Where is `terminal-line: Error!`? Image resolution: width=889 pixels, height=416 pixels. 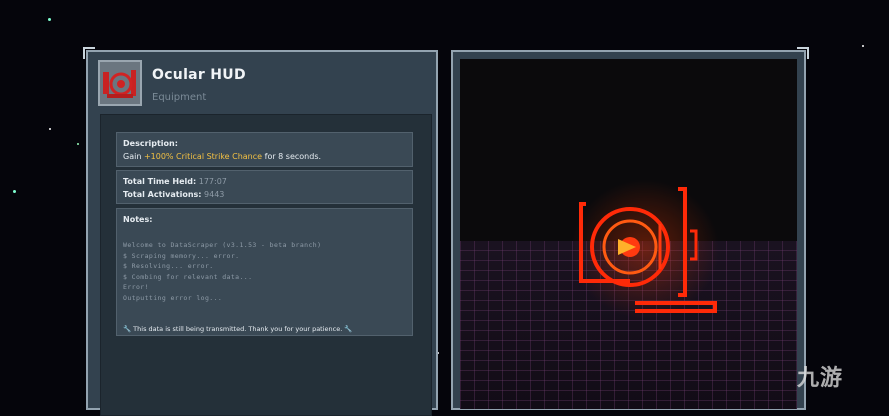
terminal-line: Error! is located at coordinates (136, 287).